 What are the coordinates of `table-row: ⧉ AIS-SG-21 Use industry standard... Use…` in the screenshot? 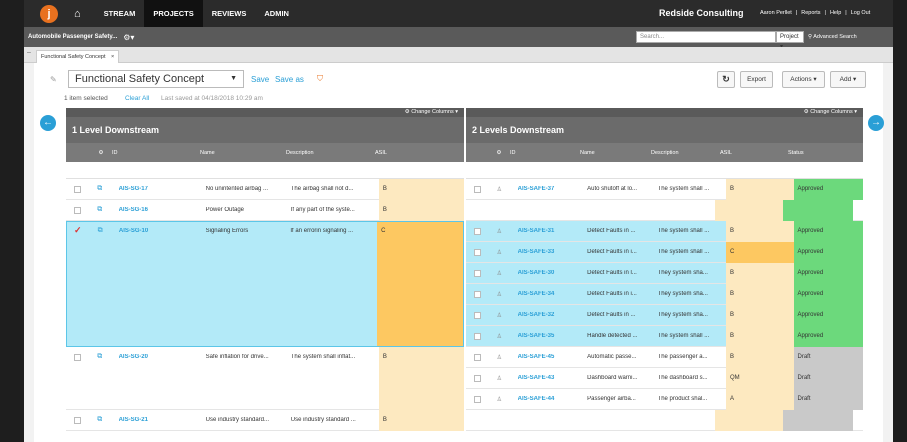 It's located at (265, 420).